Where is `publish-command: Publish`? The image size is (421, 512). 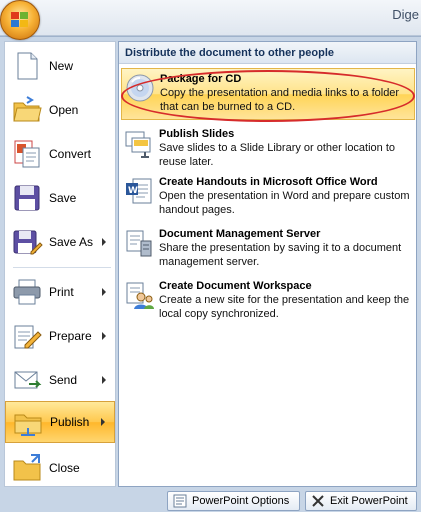 publish-command: Publish is located at coordinates (60, 422).